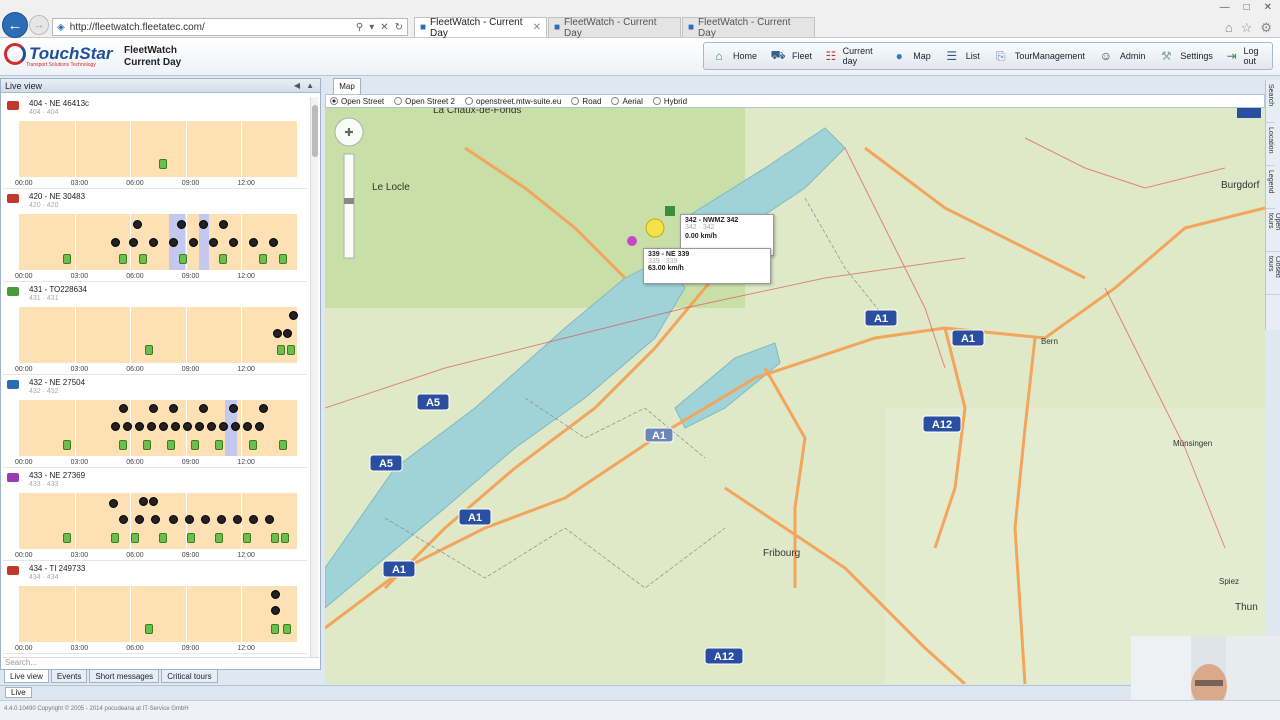  Describe the element at coordinates (315, 131) in the screenshot. I see `scrollbar-thumb` at that location.